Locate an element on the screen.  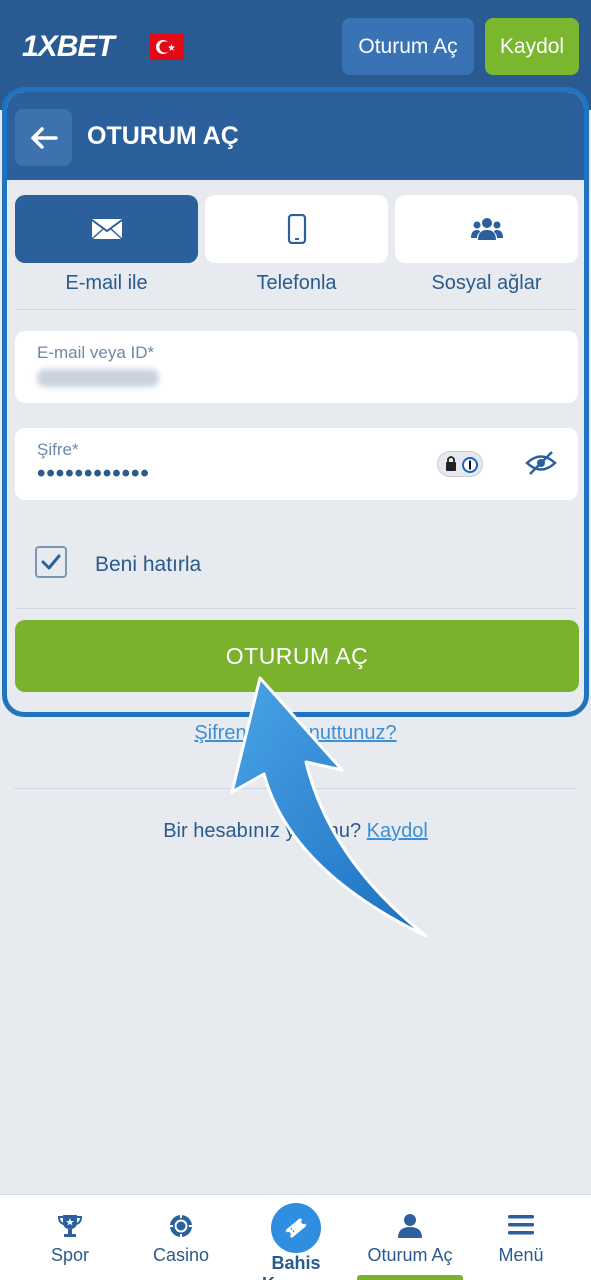
header-register-button: Kaydol is located at coordinates (532, 46).